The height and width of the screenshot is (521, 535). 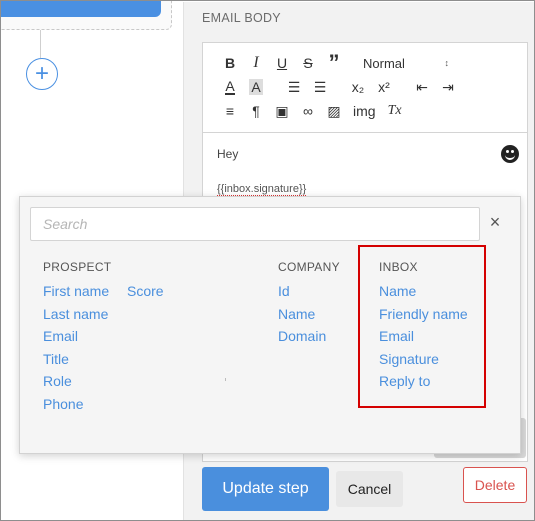 I want to click on clear-format-icon: Tx, so click(x=394, y=110).